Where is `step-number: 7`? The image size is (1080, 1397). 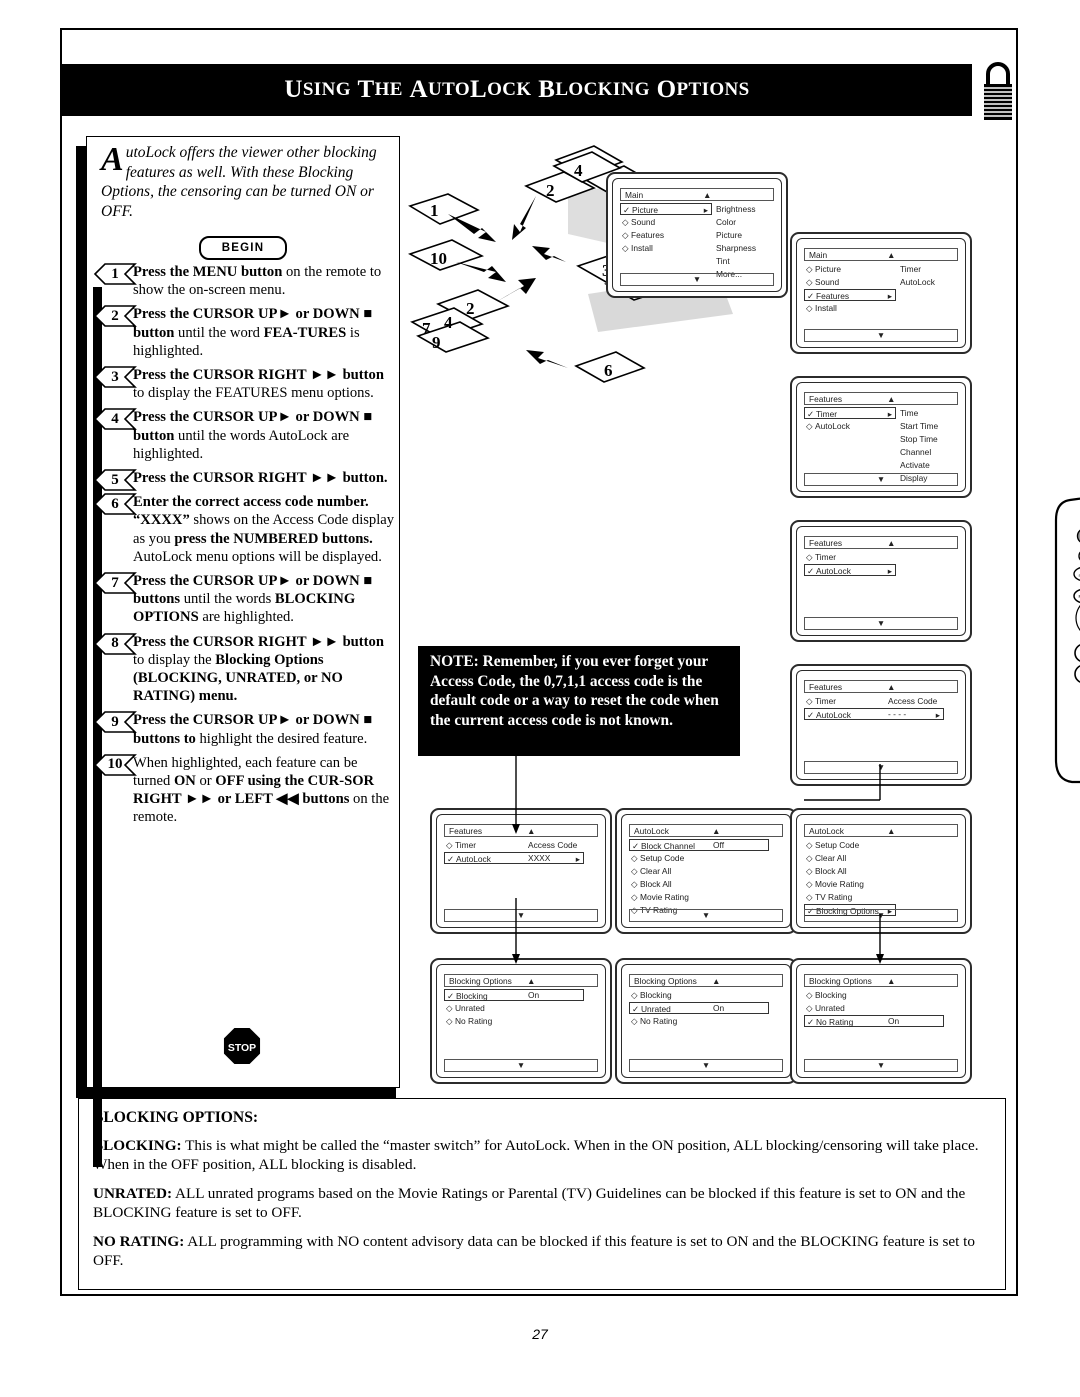 step-number: 7 is located at coordinates (115, 582).